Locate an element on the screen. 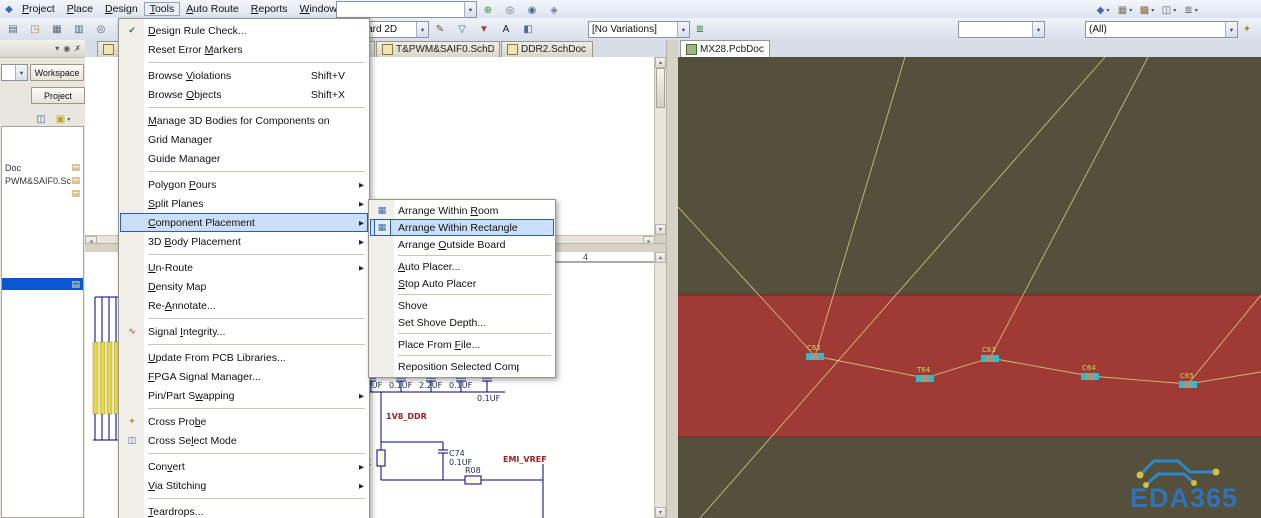 This screenshot has height=518, width=1261. tree-item: PWM&SAIF0.Sc ▤ is located at coordinates (42, 180).